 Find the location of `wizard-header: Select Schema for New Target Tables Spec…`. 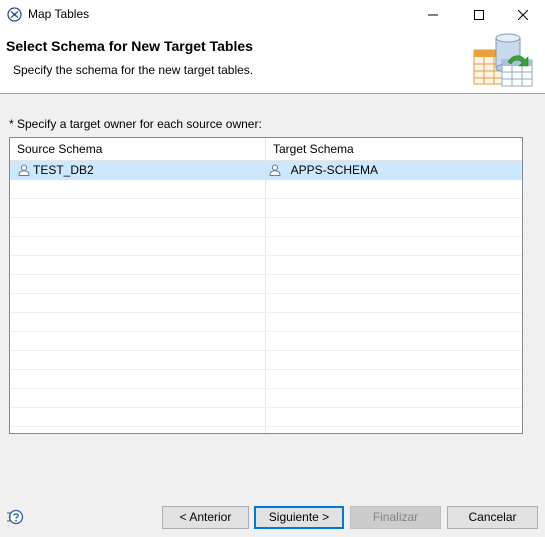

wizard-header: Select Schema for New Target Tables Spec… is located at coordinates (272, 61).